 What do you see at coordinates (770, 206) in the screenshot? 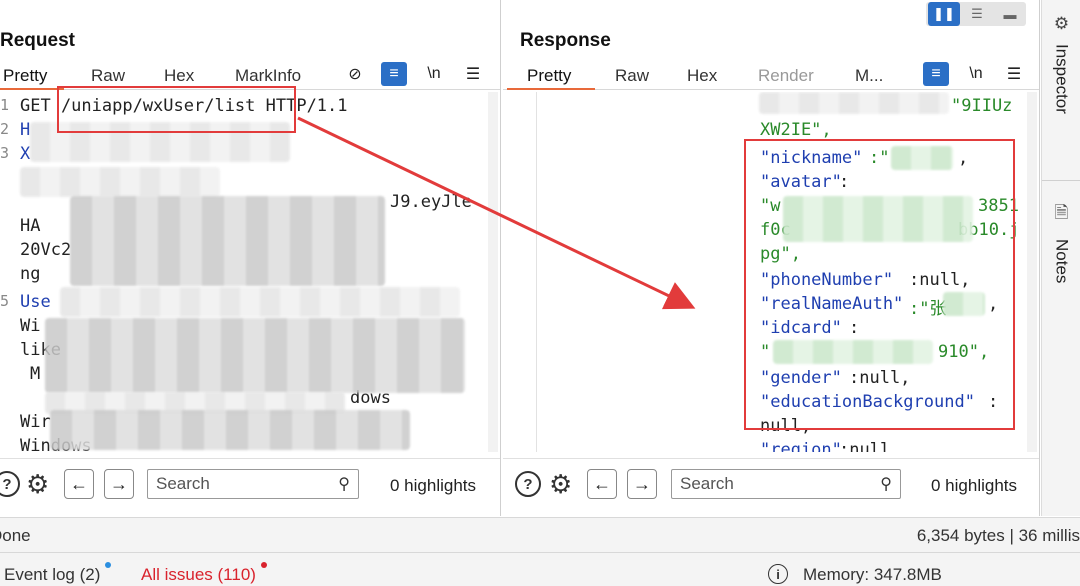
I see `json-value: "w` at bounding box center [770, 206].